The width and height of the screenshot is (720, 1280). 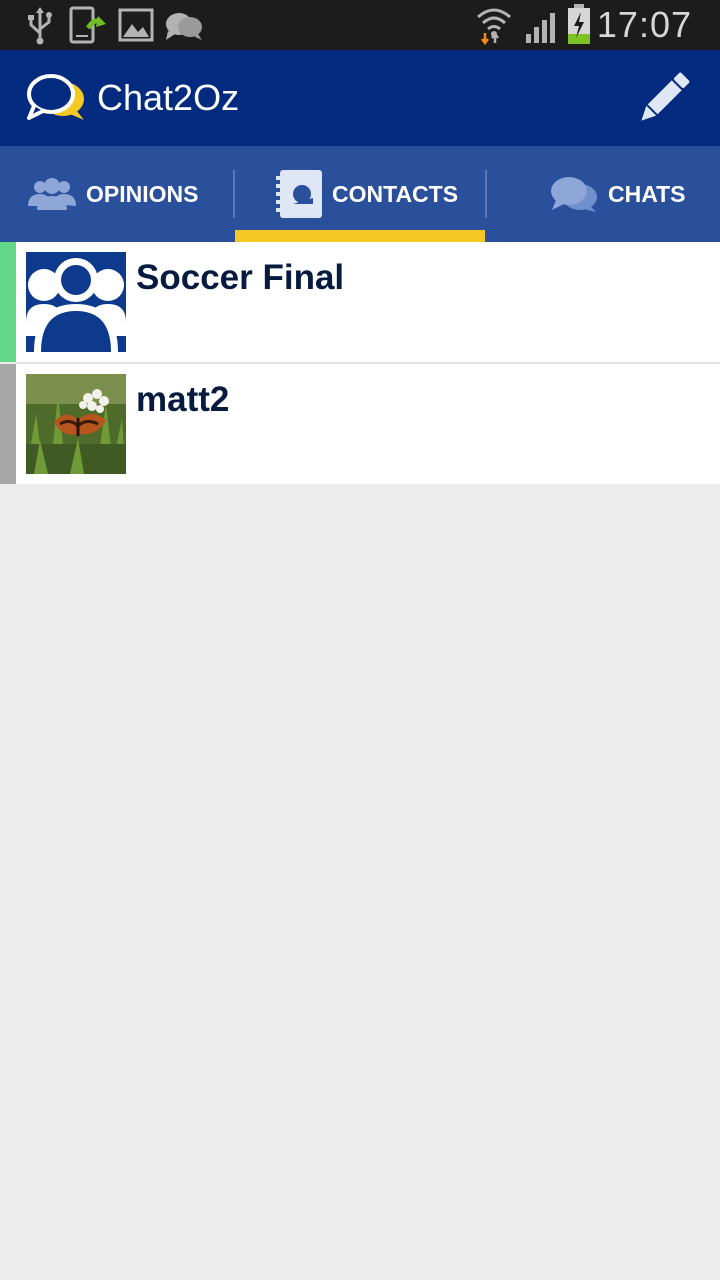 I want to click on butterfly-photo, so click(x=76, y=424).